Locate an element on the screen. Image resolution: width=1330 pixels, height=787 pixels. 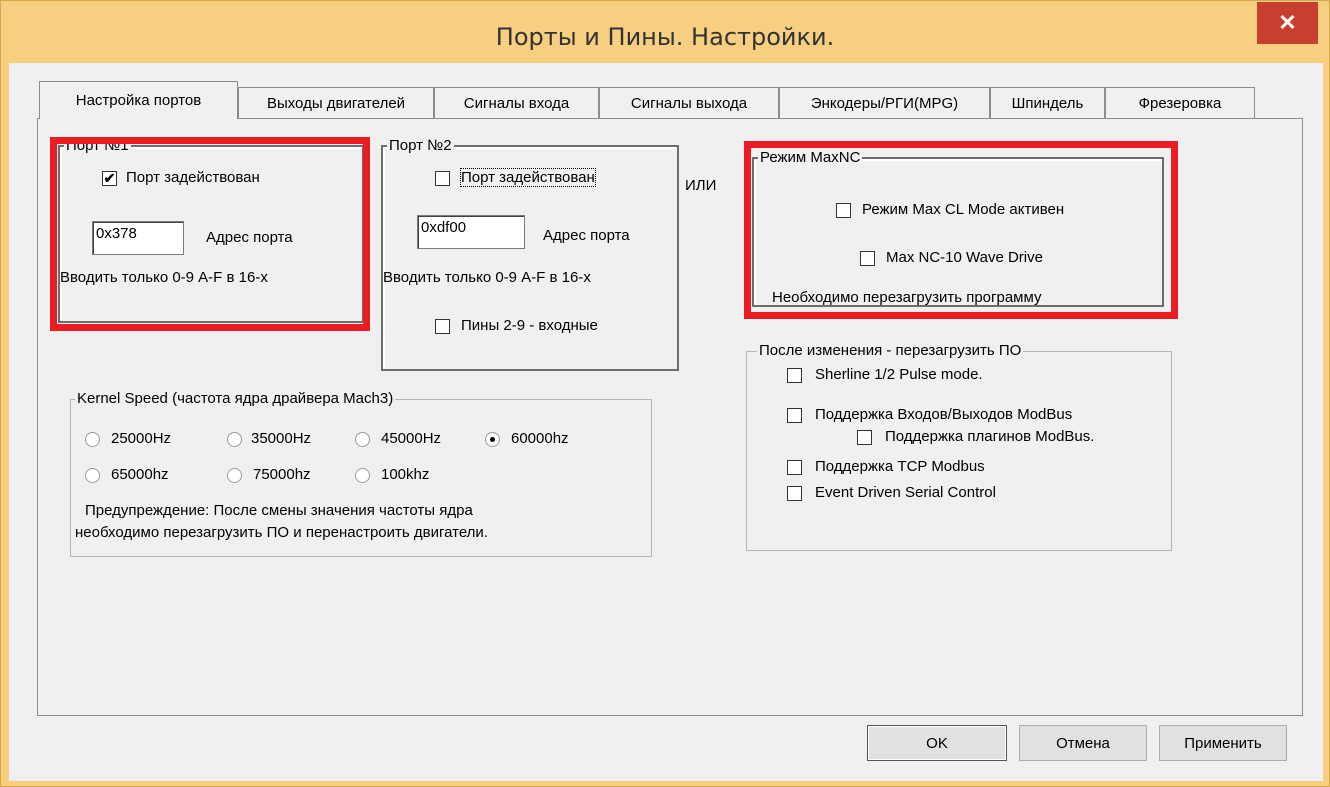
tab-milling: Фрезеровка is located at coordinates (1180, 102).